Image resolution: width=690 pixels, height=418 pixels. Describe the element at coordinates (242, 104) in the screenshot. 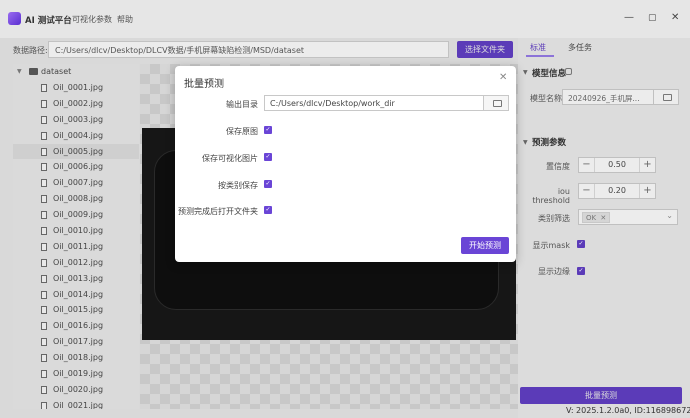

I see `output-dir-label: 输出目录` at that location.